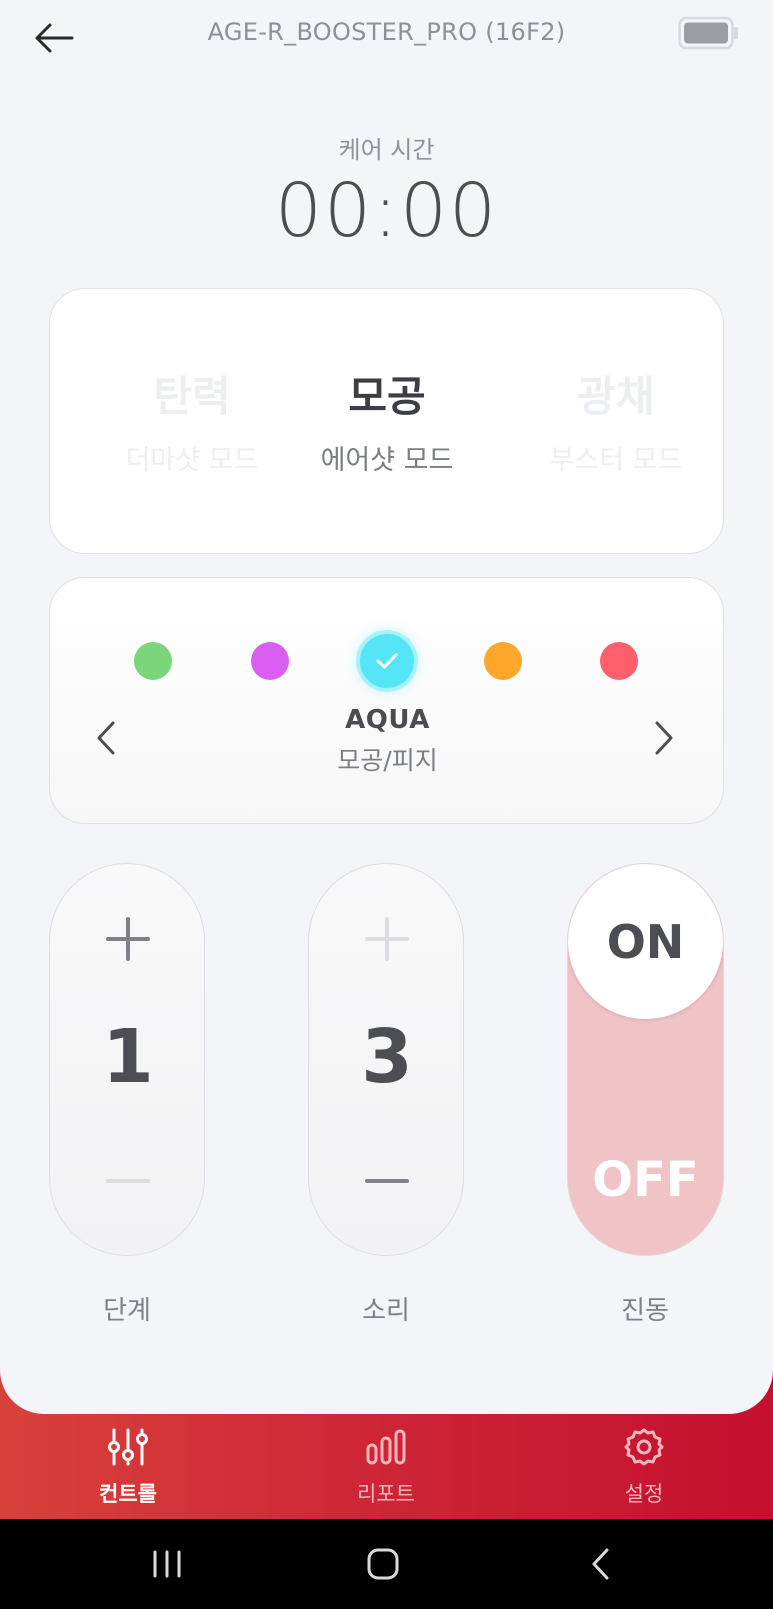 This screenshot has width=773, height=1609. I want to click on home-icon, so click(383, 1564).